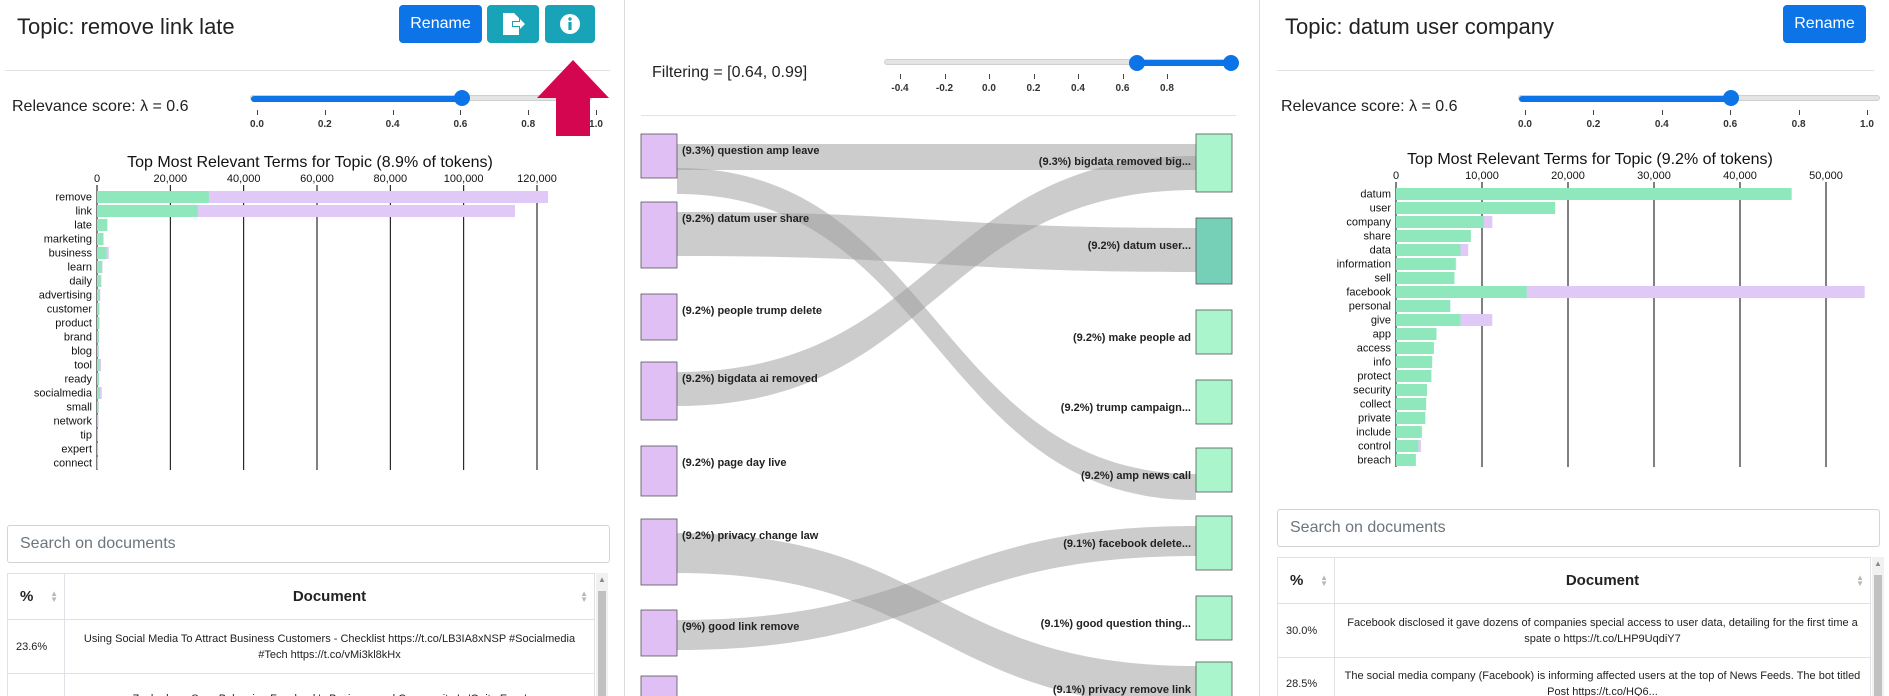 The width and height of the screenshot is (1889, 696). I want to click on term-label: protect, so click(1374, 377).